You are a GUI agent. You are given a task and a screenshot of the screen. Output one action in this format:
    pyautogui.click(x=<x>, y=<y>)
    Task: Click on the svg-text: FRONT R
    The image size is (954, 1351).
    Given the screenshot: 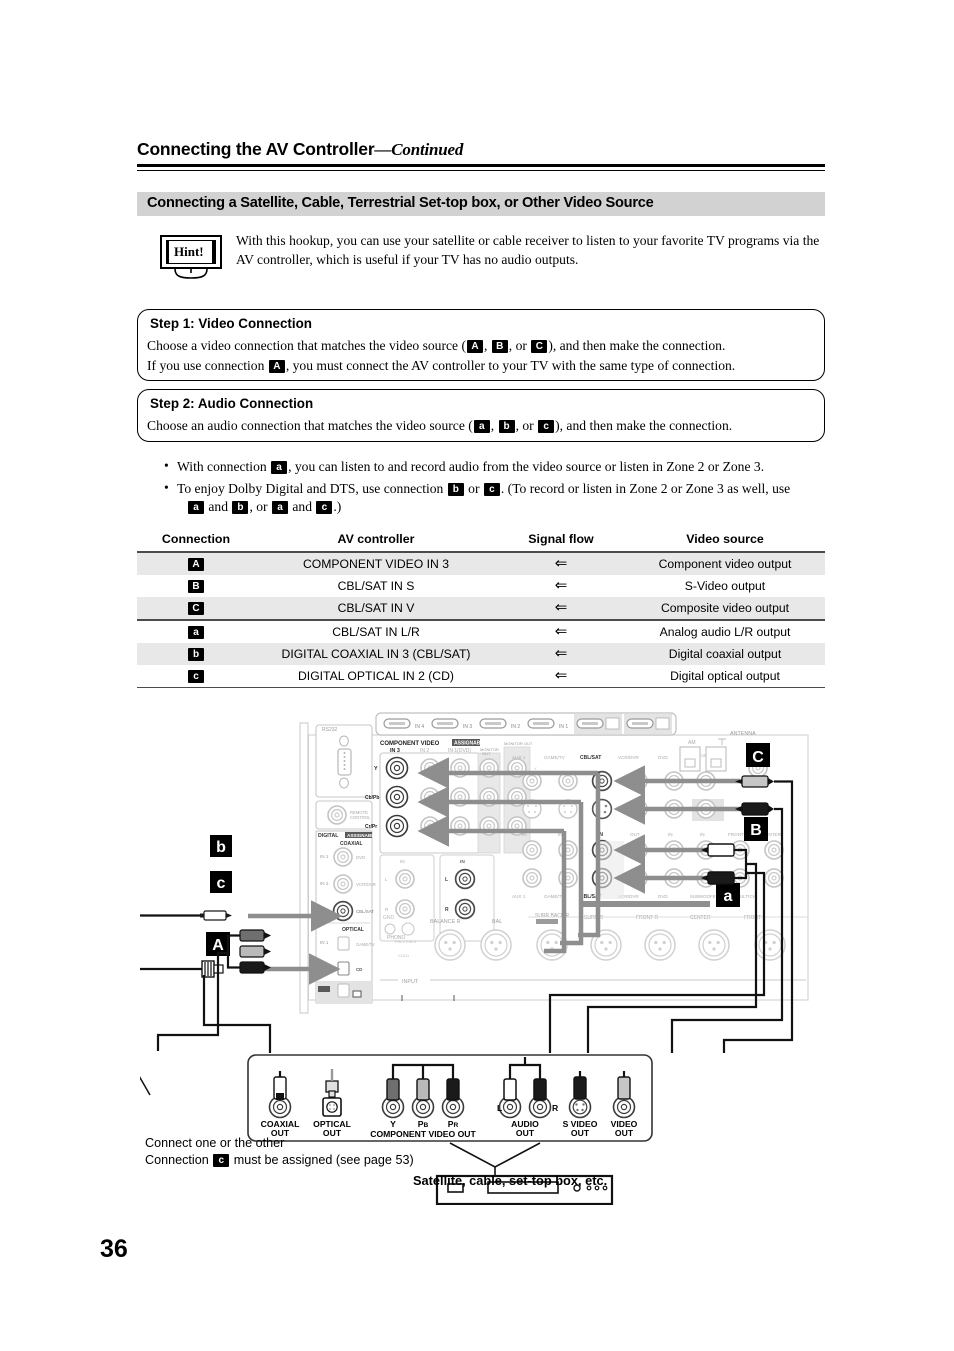 What is the action you would take?
    pyautogui.click(x=647, y=918)
    